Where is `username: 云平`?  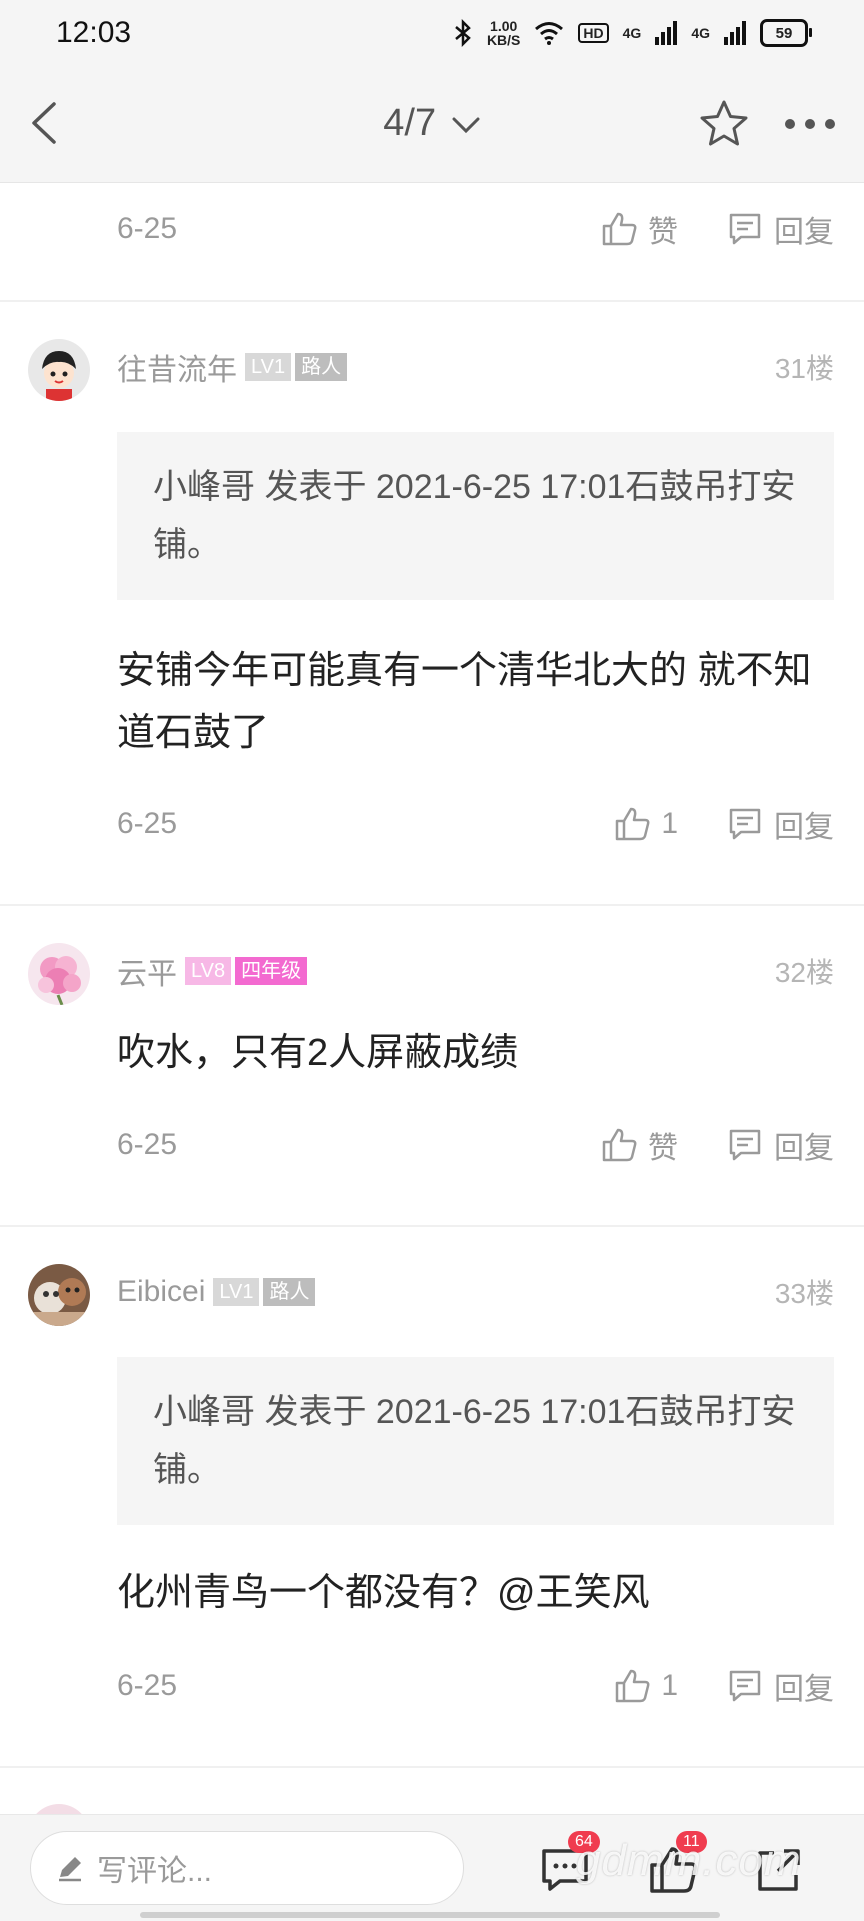 username: 云平 is located at coordinates (147, 971).